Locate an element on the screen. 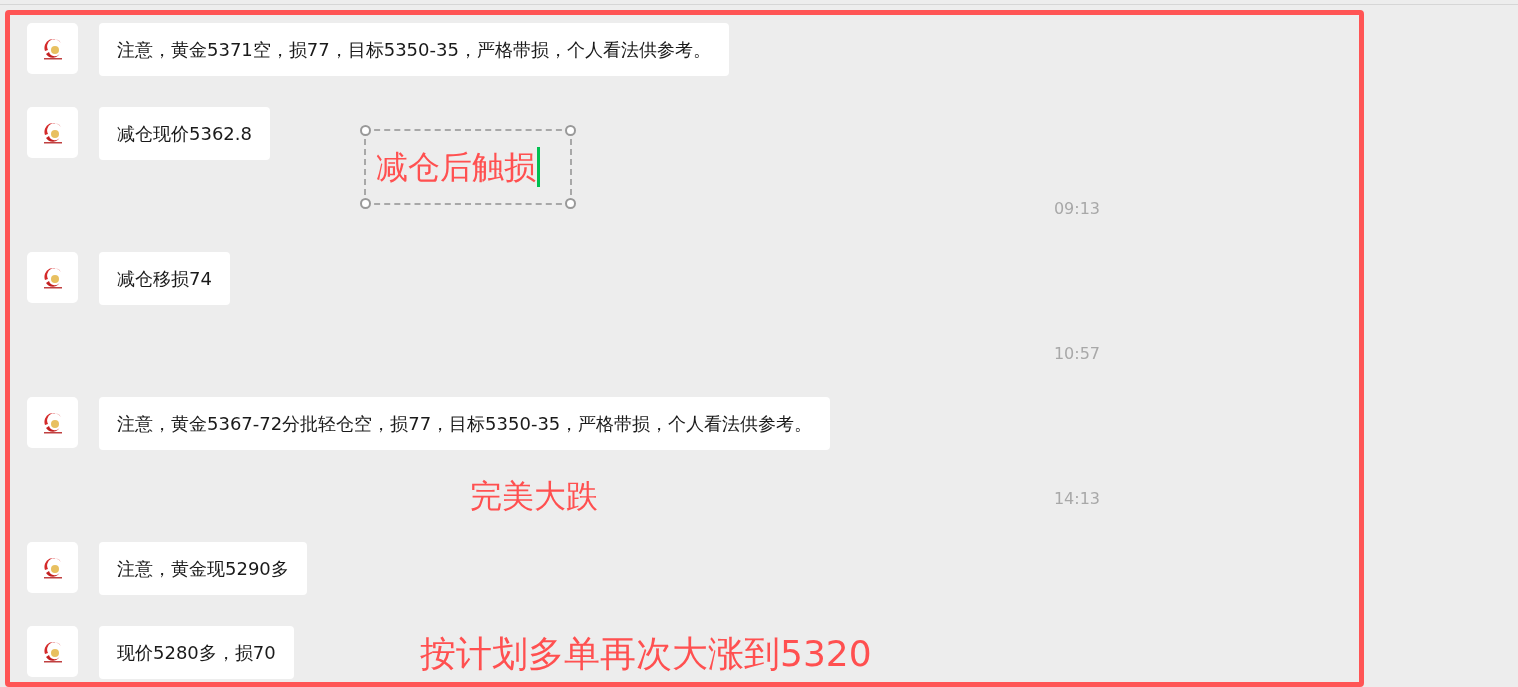  timestamp: 14:13 is located at coordinates (1076, 499).